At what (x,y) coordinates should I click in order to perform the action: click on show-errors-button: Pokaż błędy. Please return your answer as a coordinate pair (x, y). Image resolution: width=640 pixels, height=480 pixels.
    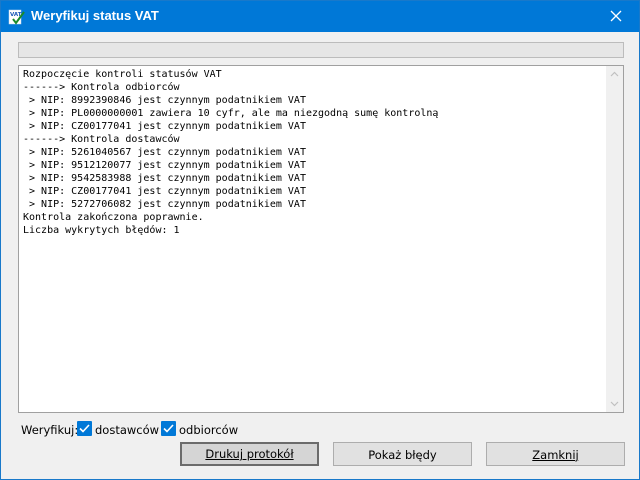
    Looking at the image, I should click on (402, 454).